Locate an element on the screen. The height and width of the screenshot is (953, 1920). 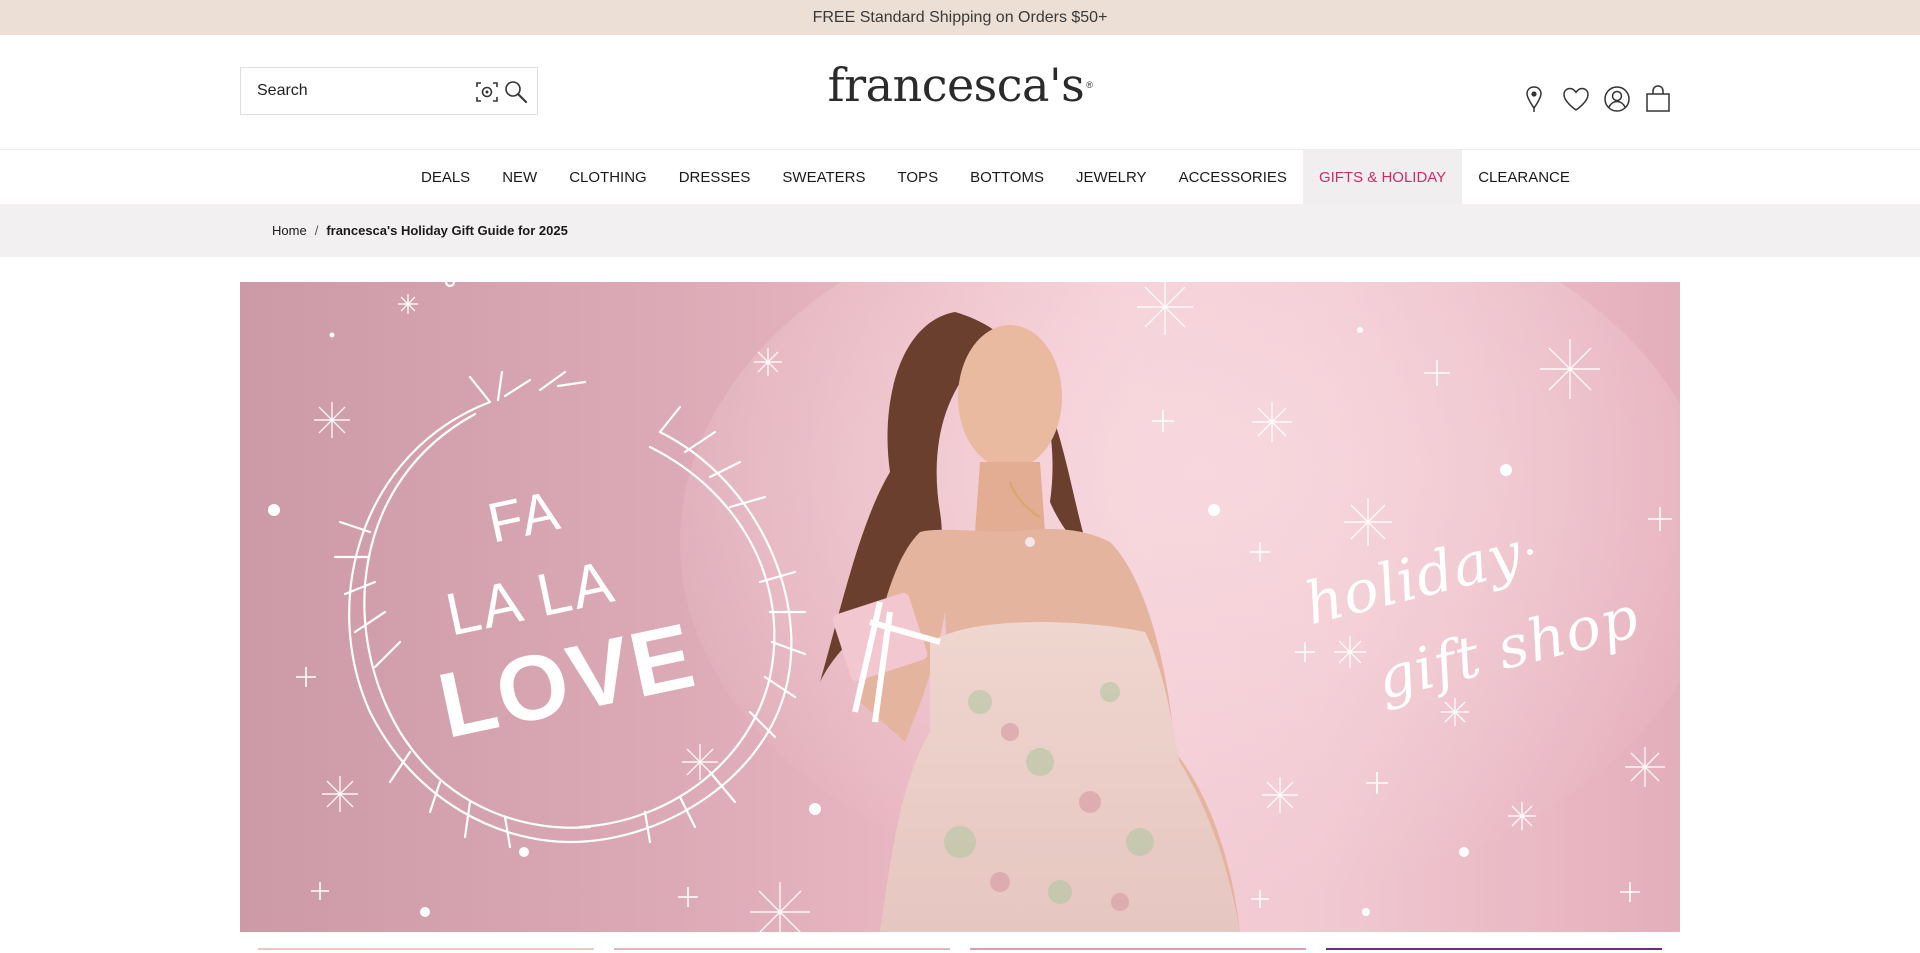
content-cards-peek is located at coordinates (960, 950).